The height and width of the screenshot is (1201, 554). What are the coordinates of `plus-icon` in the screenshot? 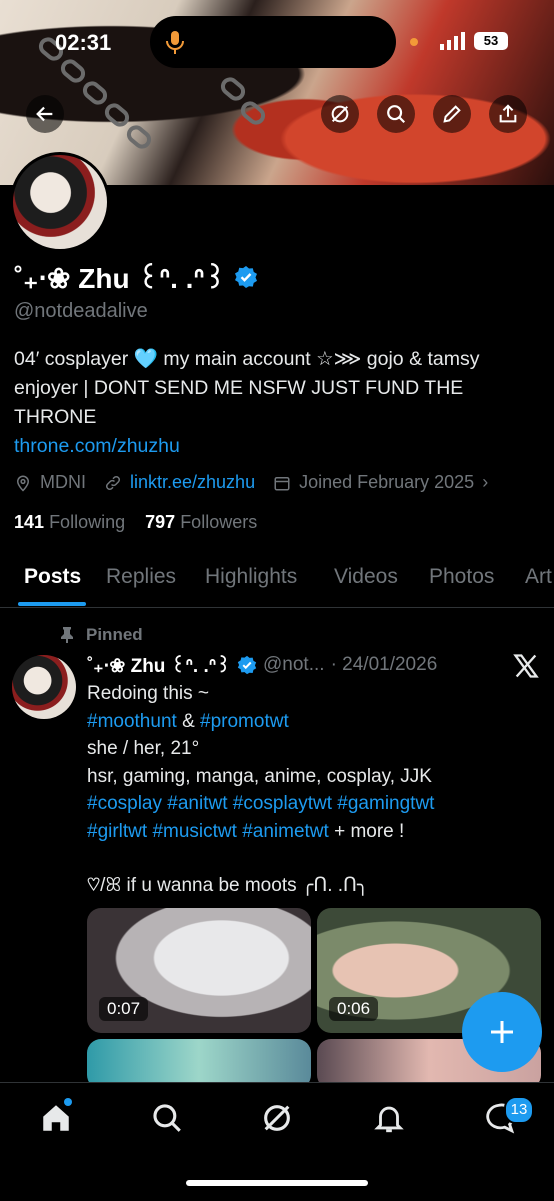 It's located at (502, 1032).